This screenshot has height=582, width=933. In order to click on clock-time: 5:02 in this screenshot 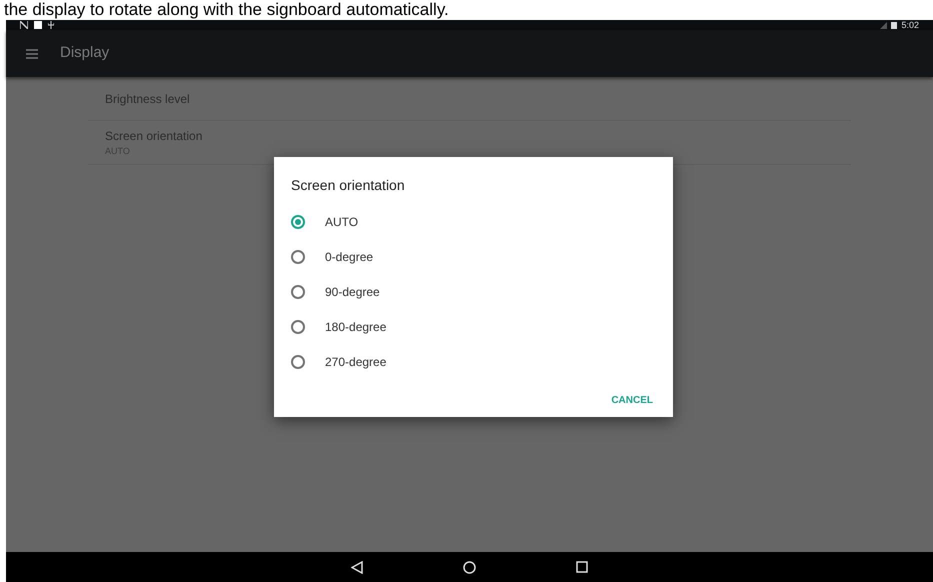, I will do `click(910, 25)`.